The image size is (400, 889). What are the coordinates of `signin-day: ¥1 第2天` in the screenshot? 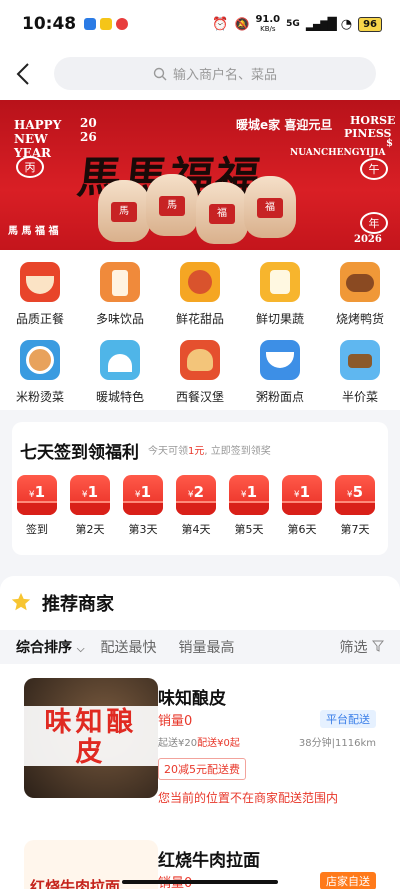 It's located at (90, 506).